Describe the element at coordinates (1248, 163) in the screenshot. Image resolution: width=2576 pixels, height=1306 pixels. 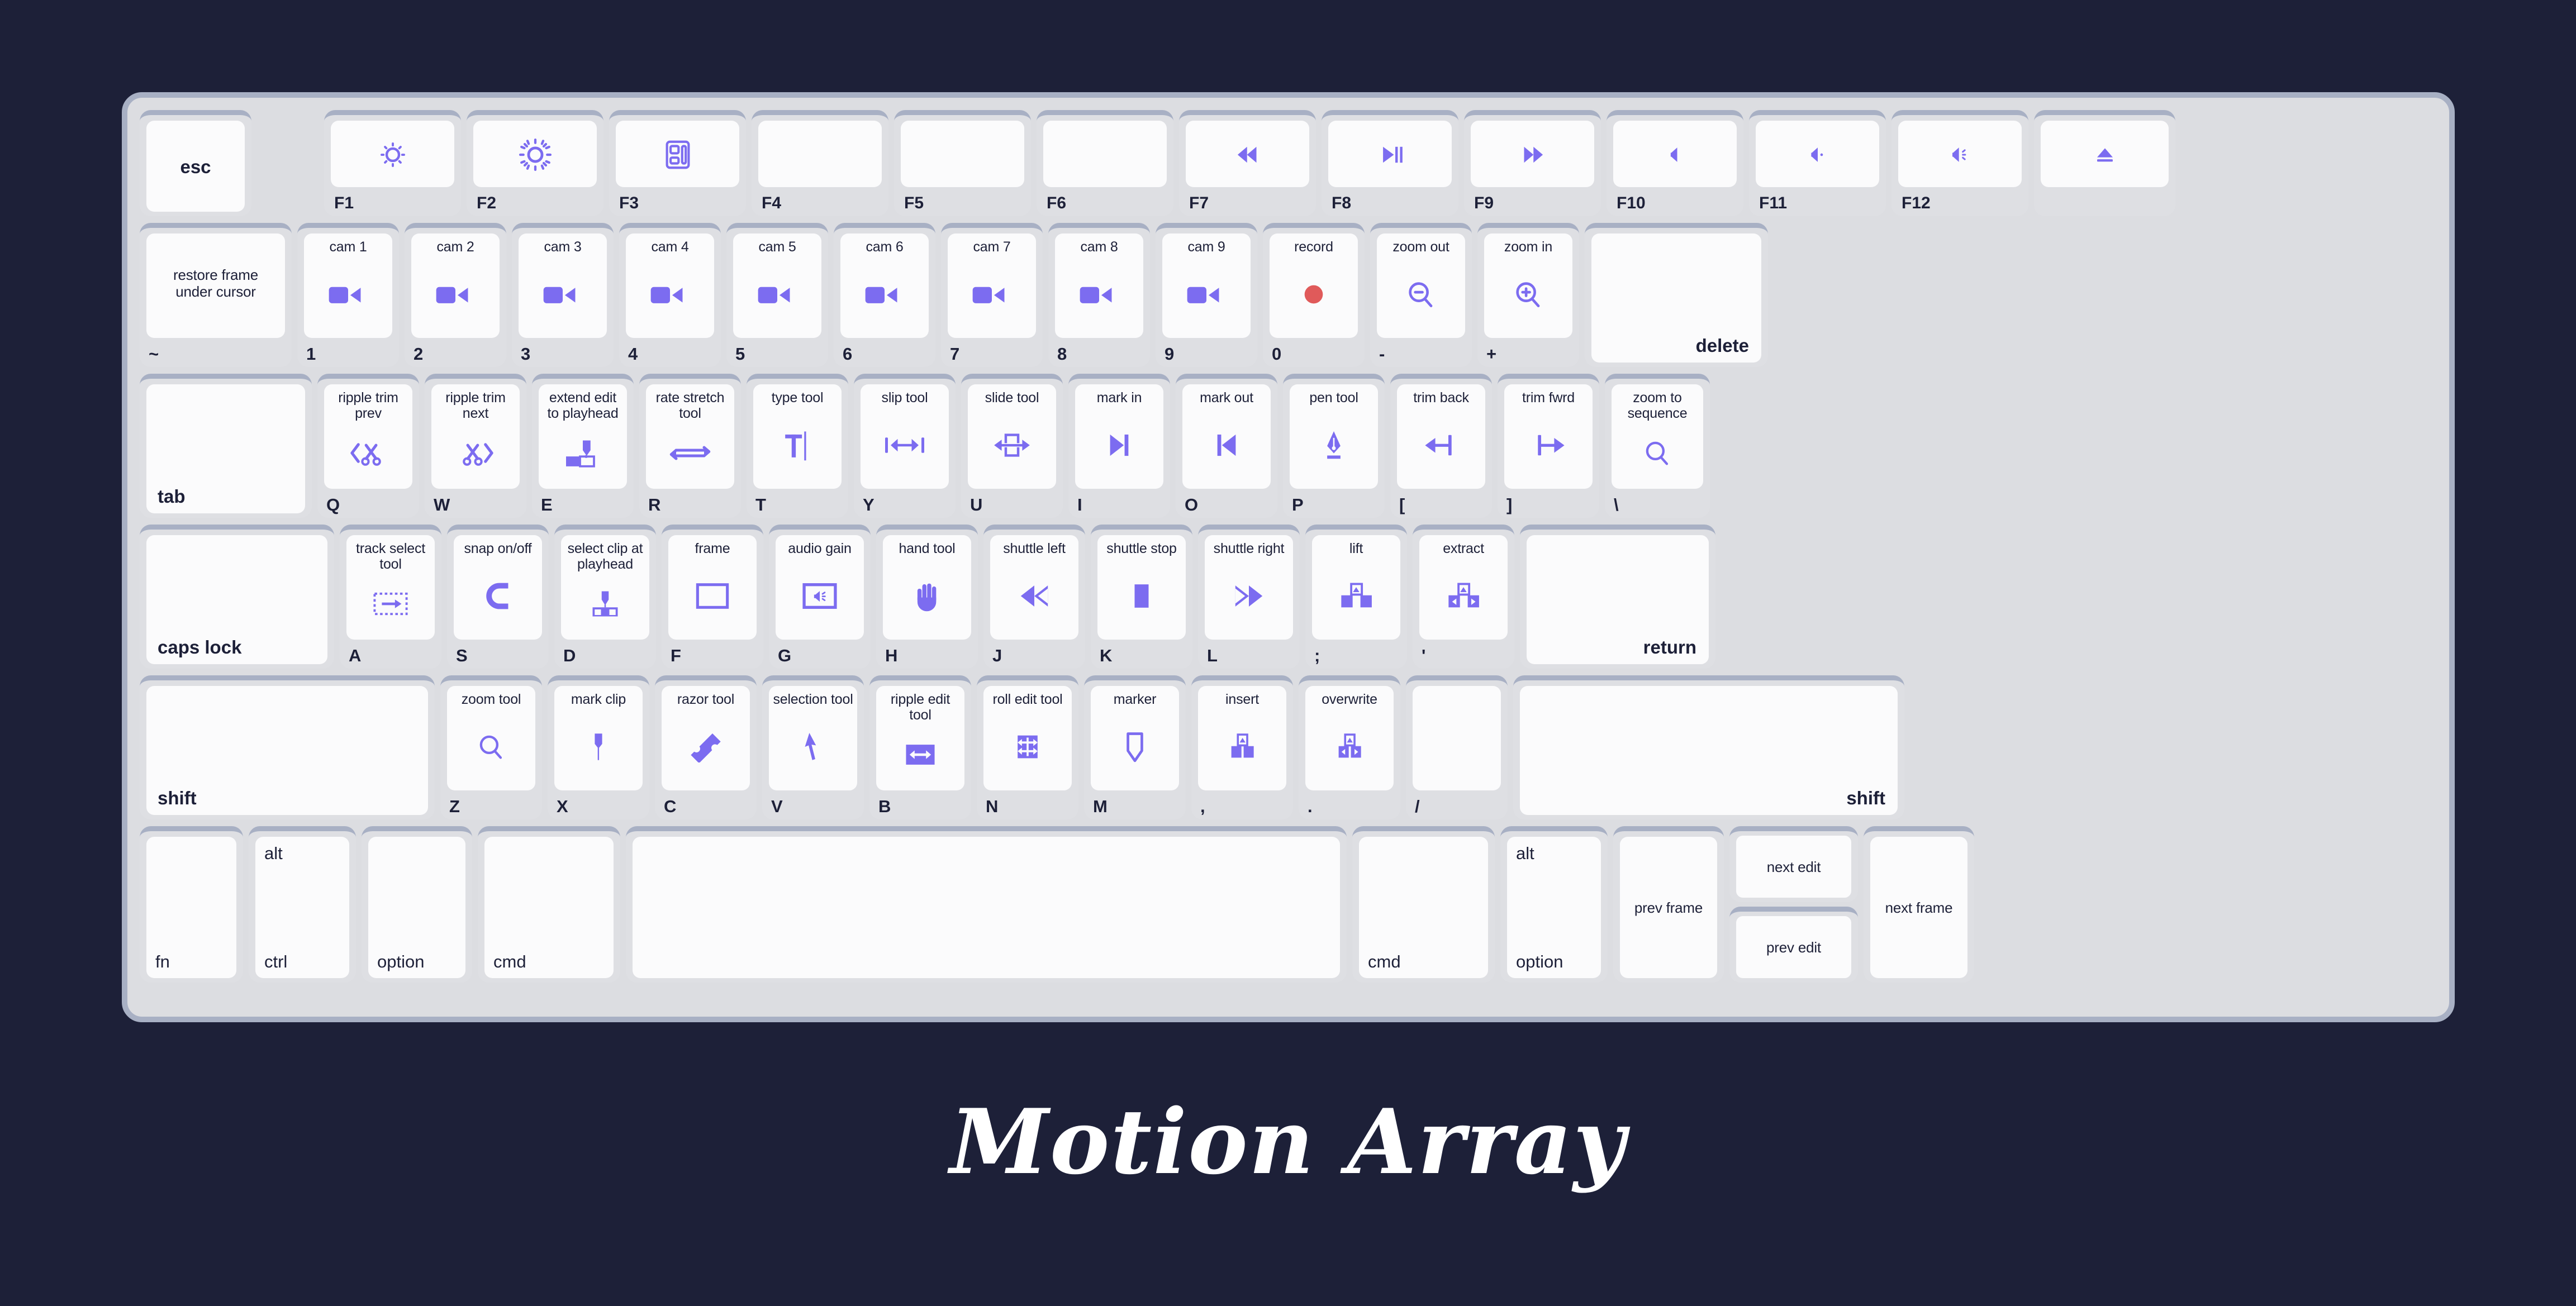
I see `key-f7: F7` at that location.